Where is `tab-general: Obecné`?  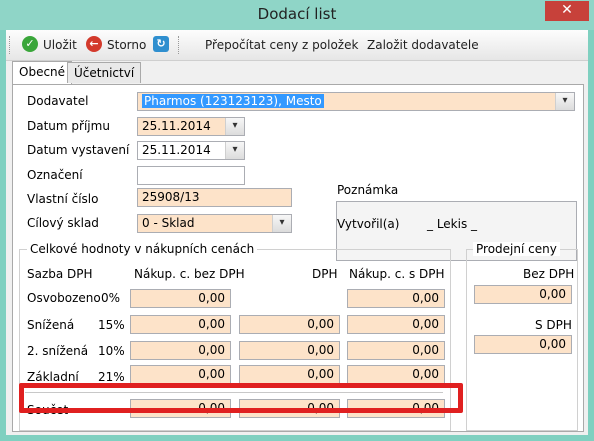 tab-general: Obecné is located at coordinates (42, 72).